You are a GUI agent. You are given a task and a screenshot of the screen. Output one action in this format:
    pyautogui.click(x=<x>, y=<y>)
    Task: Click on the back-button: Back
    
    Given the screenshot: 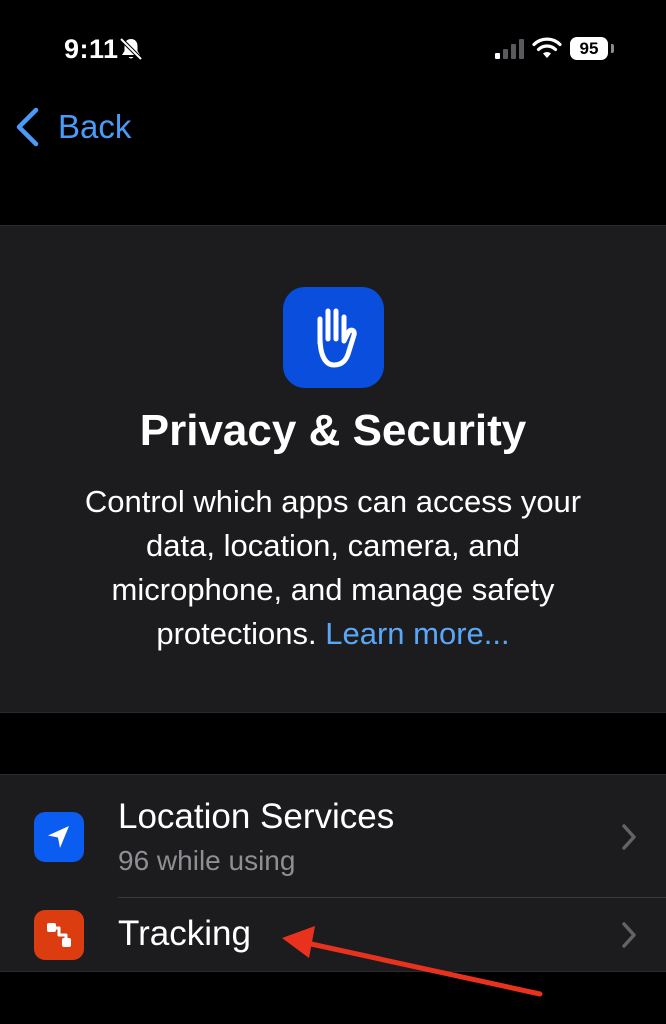 What is the action you would take?
    pyautogui.click(x=72, y=127)
    